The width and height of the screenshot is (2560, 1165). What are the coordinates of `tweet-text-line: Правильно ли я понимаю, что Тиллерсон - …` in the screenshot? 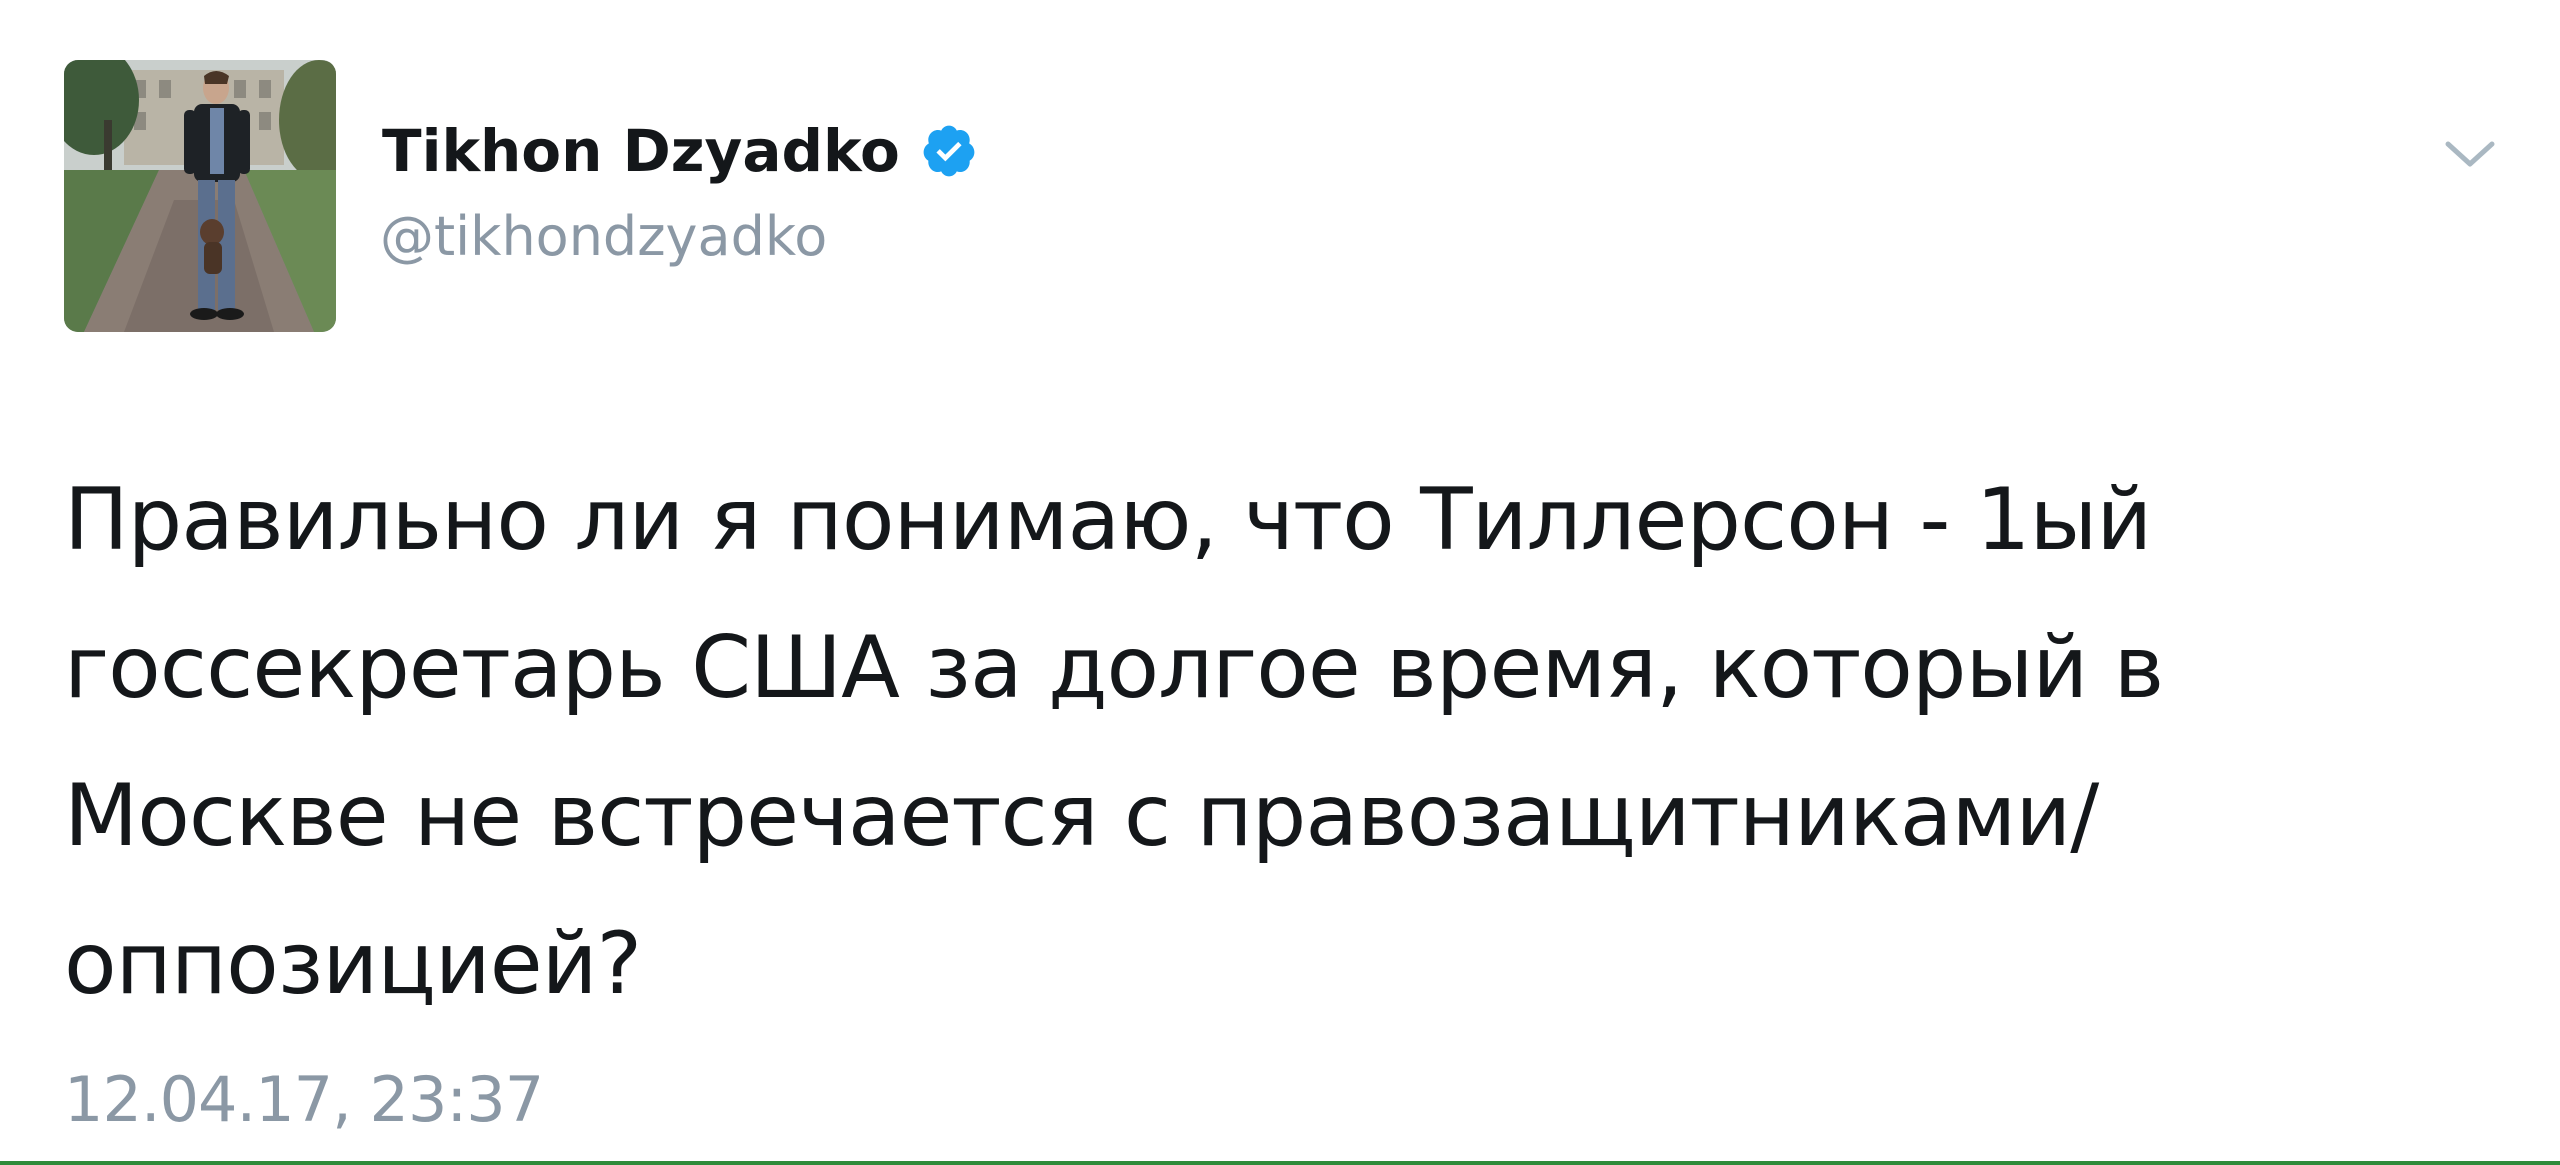 It's located at (1108, 520).